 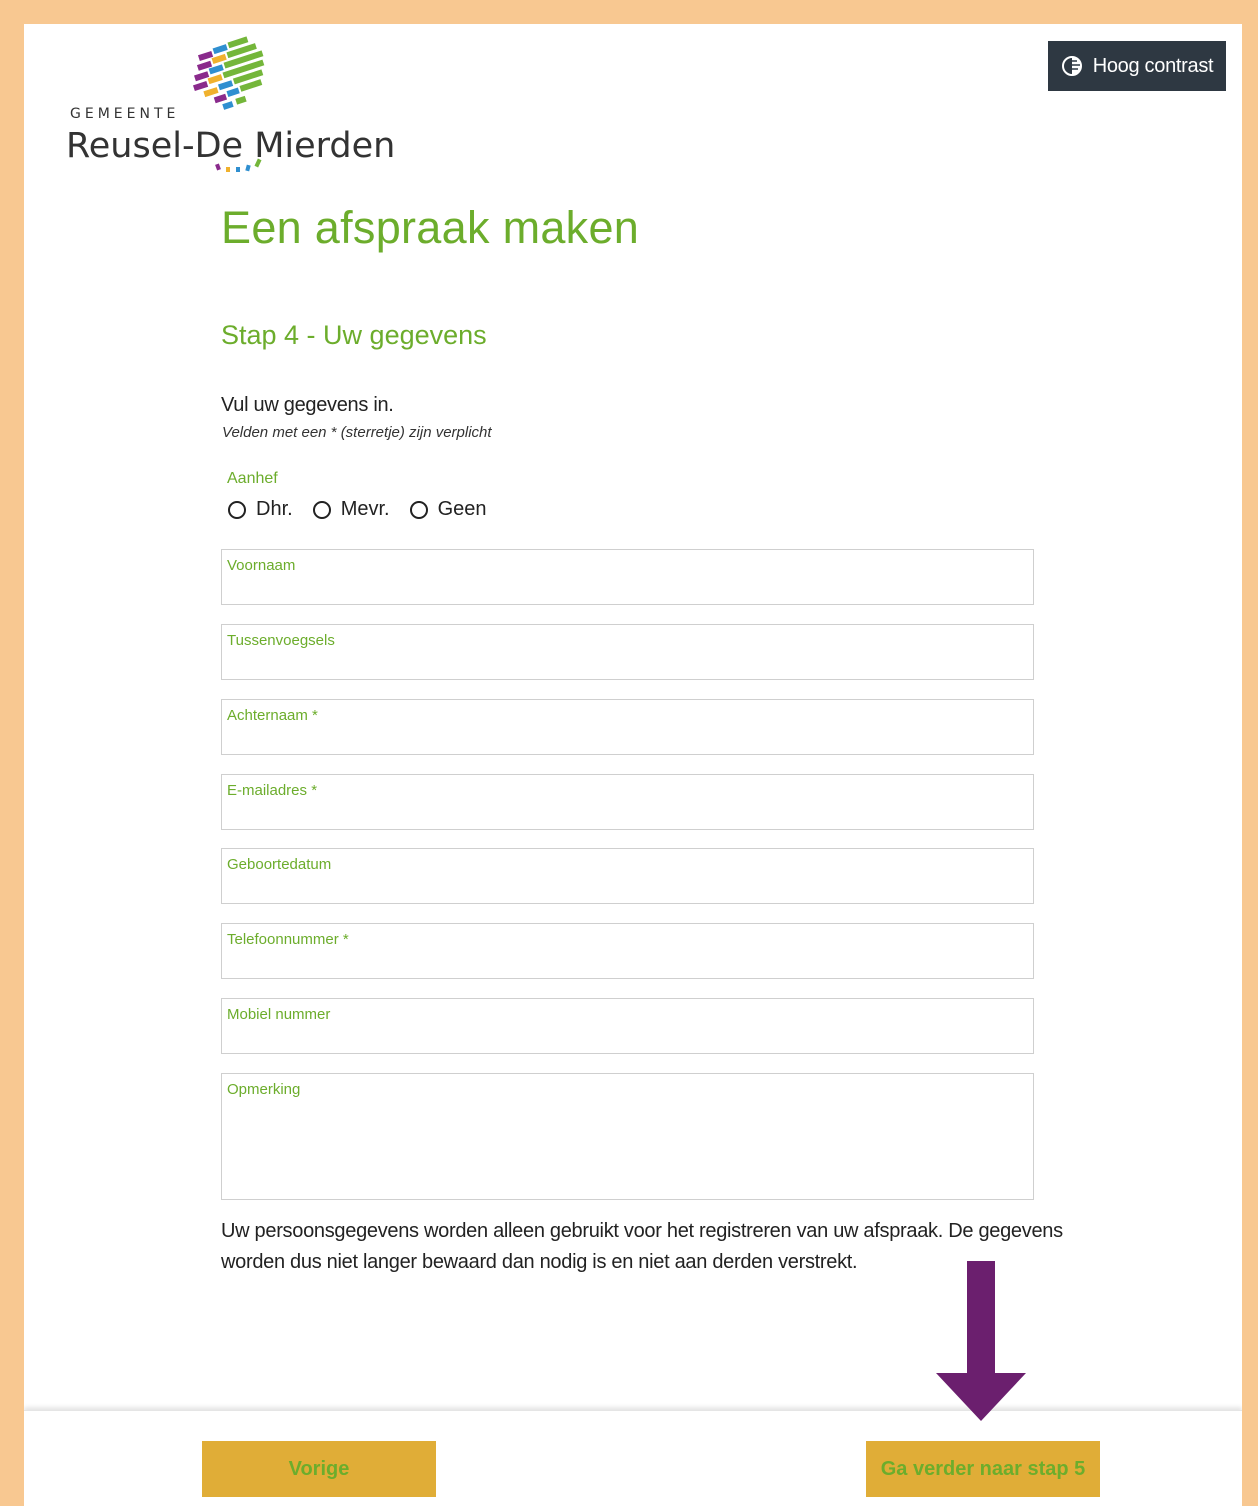 What do you see at coordinates (246, 114) in the screenshot?
I see `municipality-logo: GEMEENTE Reusel-De Mierden` at bounding box center [246, 114].